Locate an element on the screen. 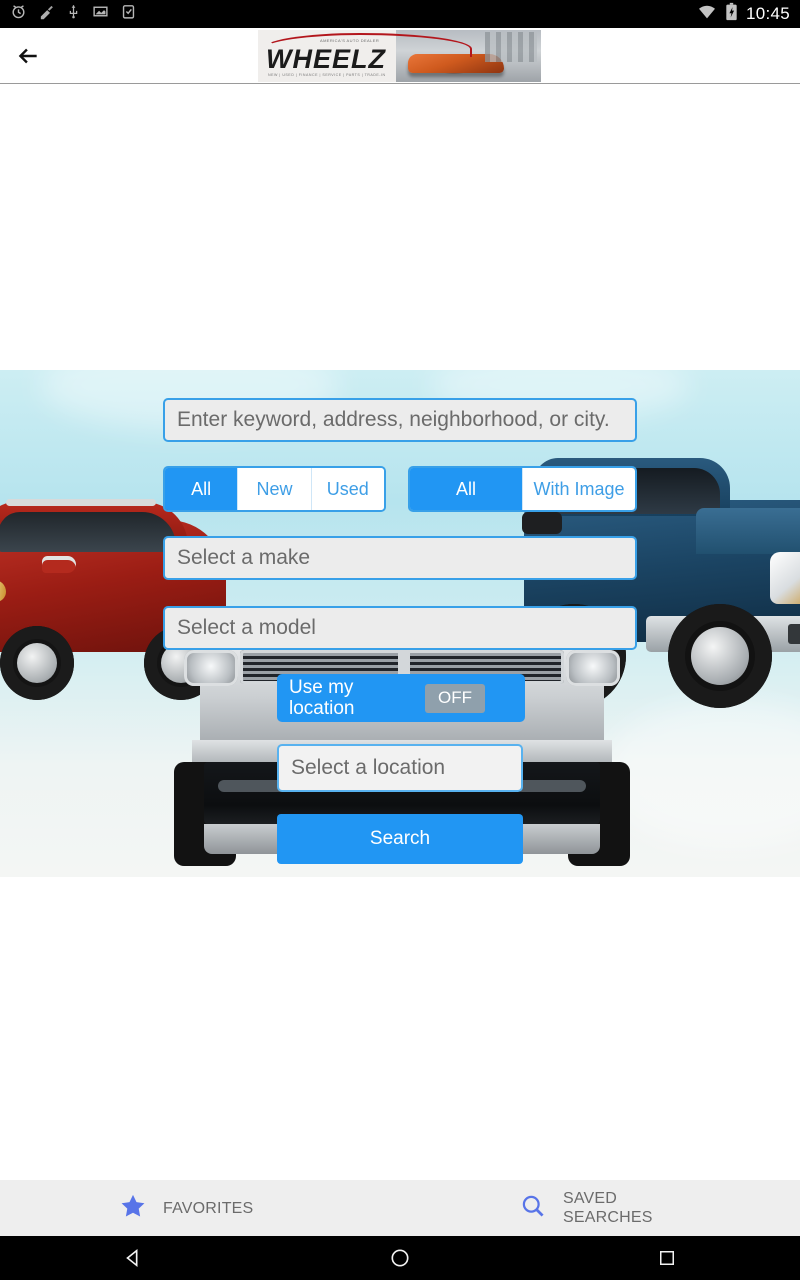 The width and height of the screenshot is (800, 1280). use-my-location-label: Use my location is located at coordinates (322, 698).